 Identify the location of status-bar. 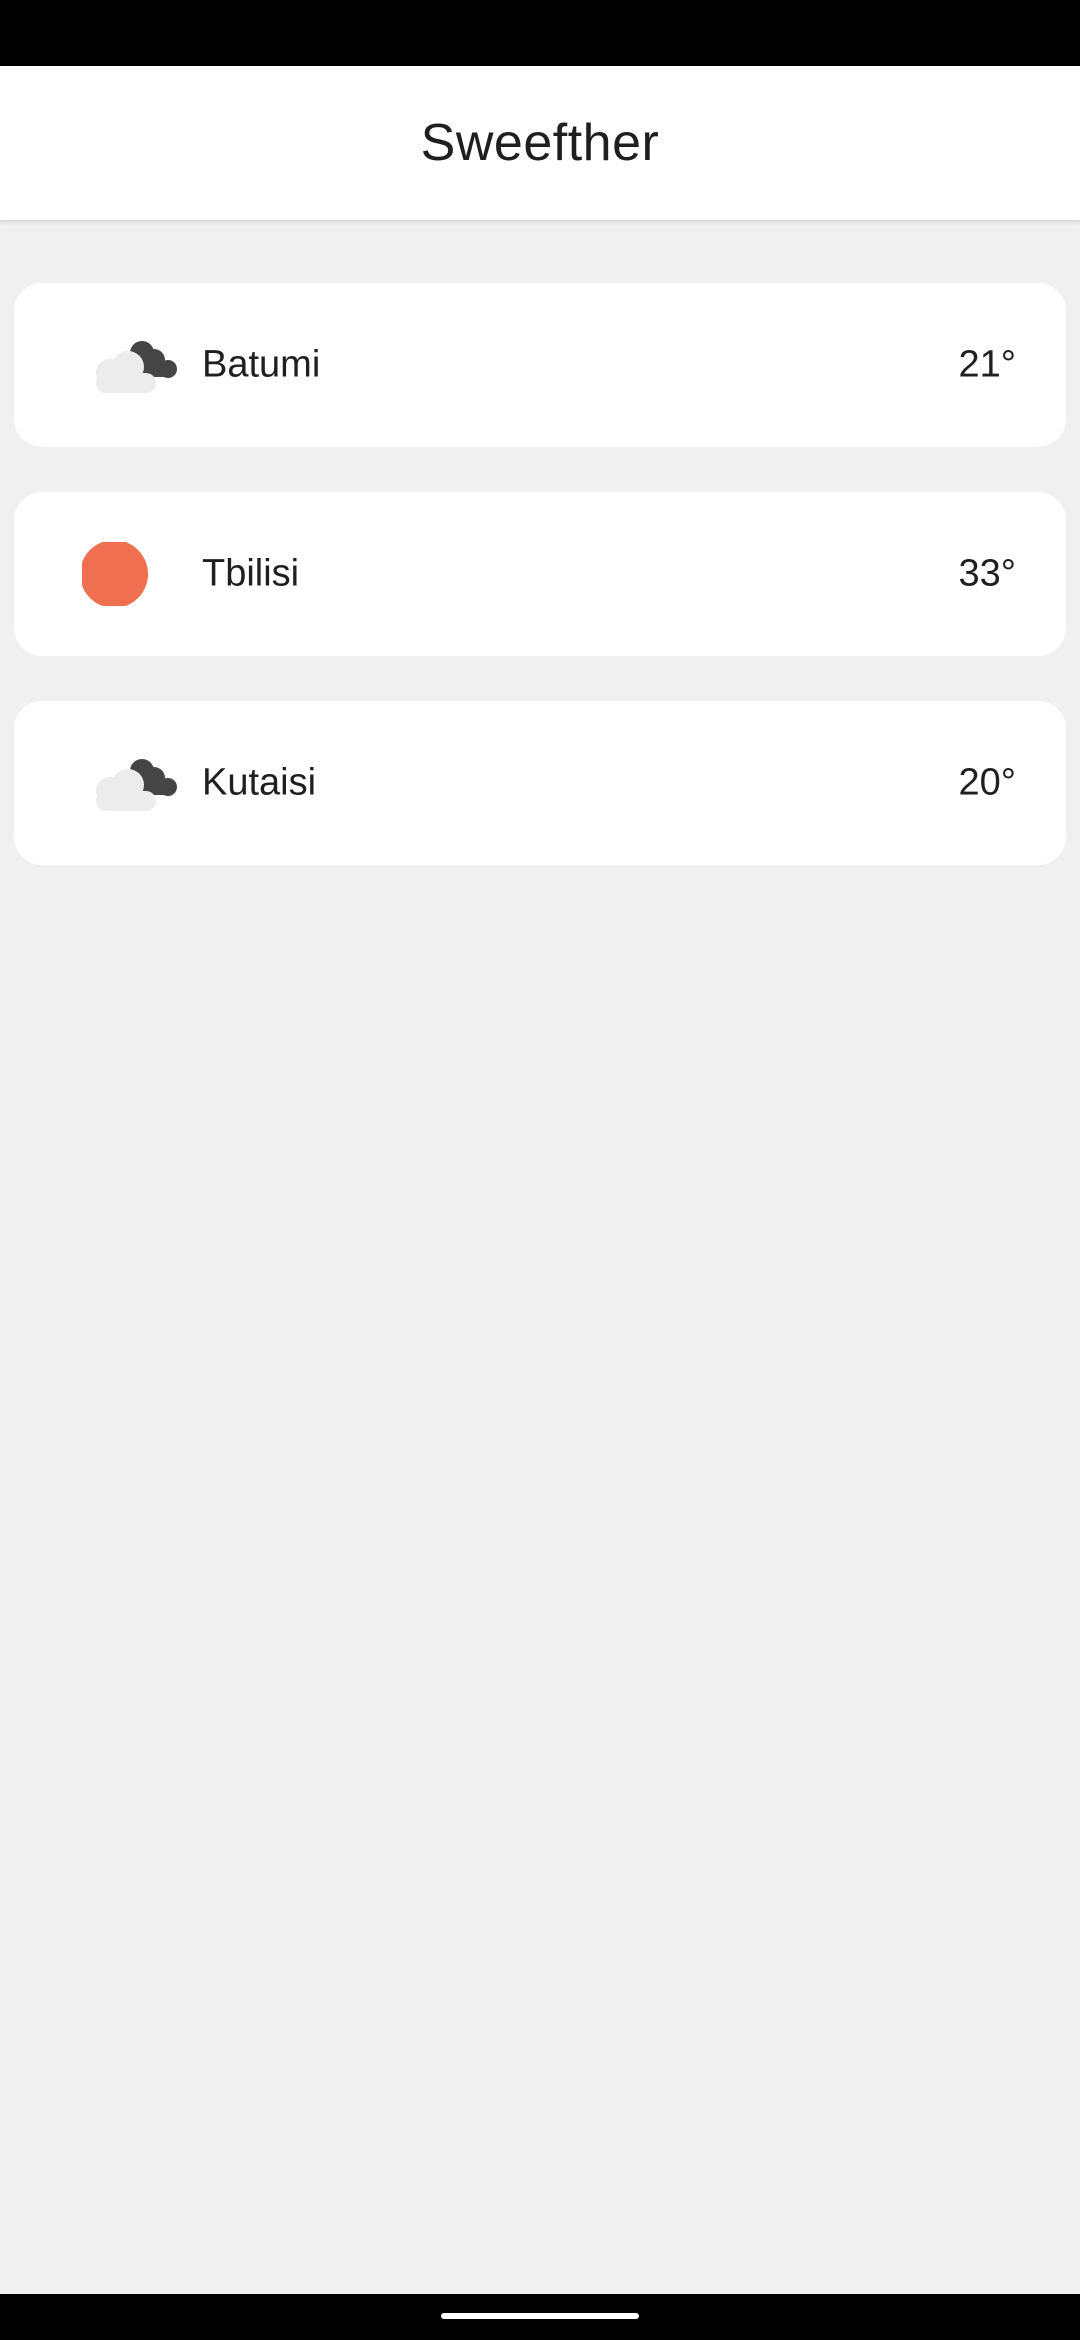
(540, 33).